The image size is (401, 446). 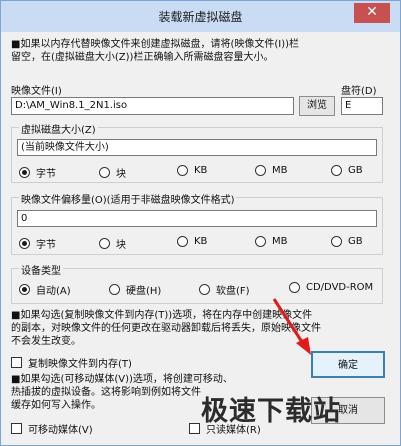 What do you see at coordinates (271, 411) in the screenshot?
I see `watermark-logo: 极速下载站` at bounding box center [271, 411].